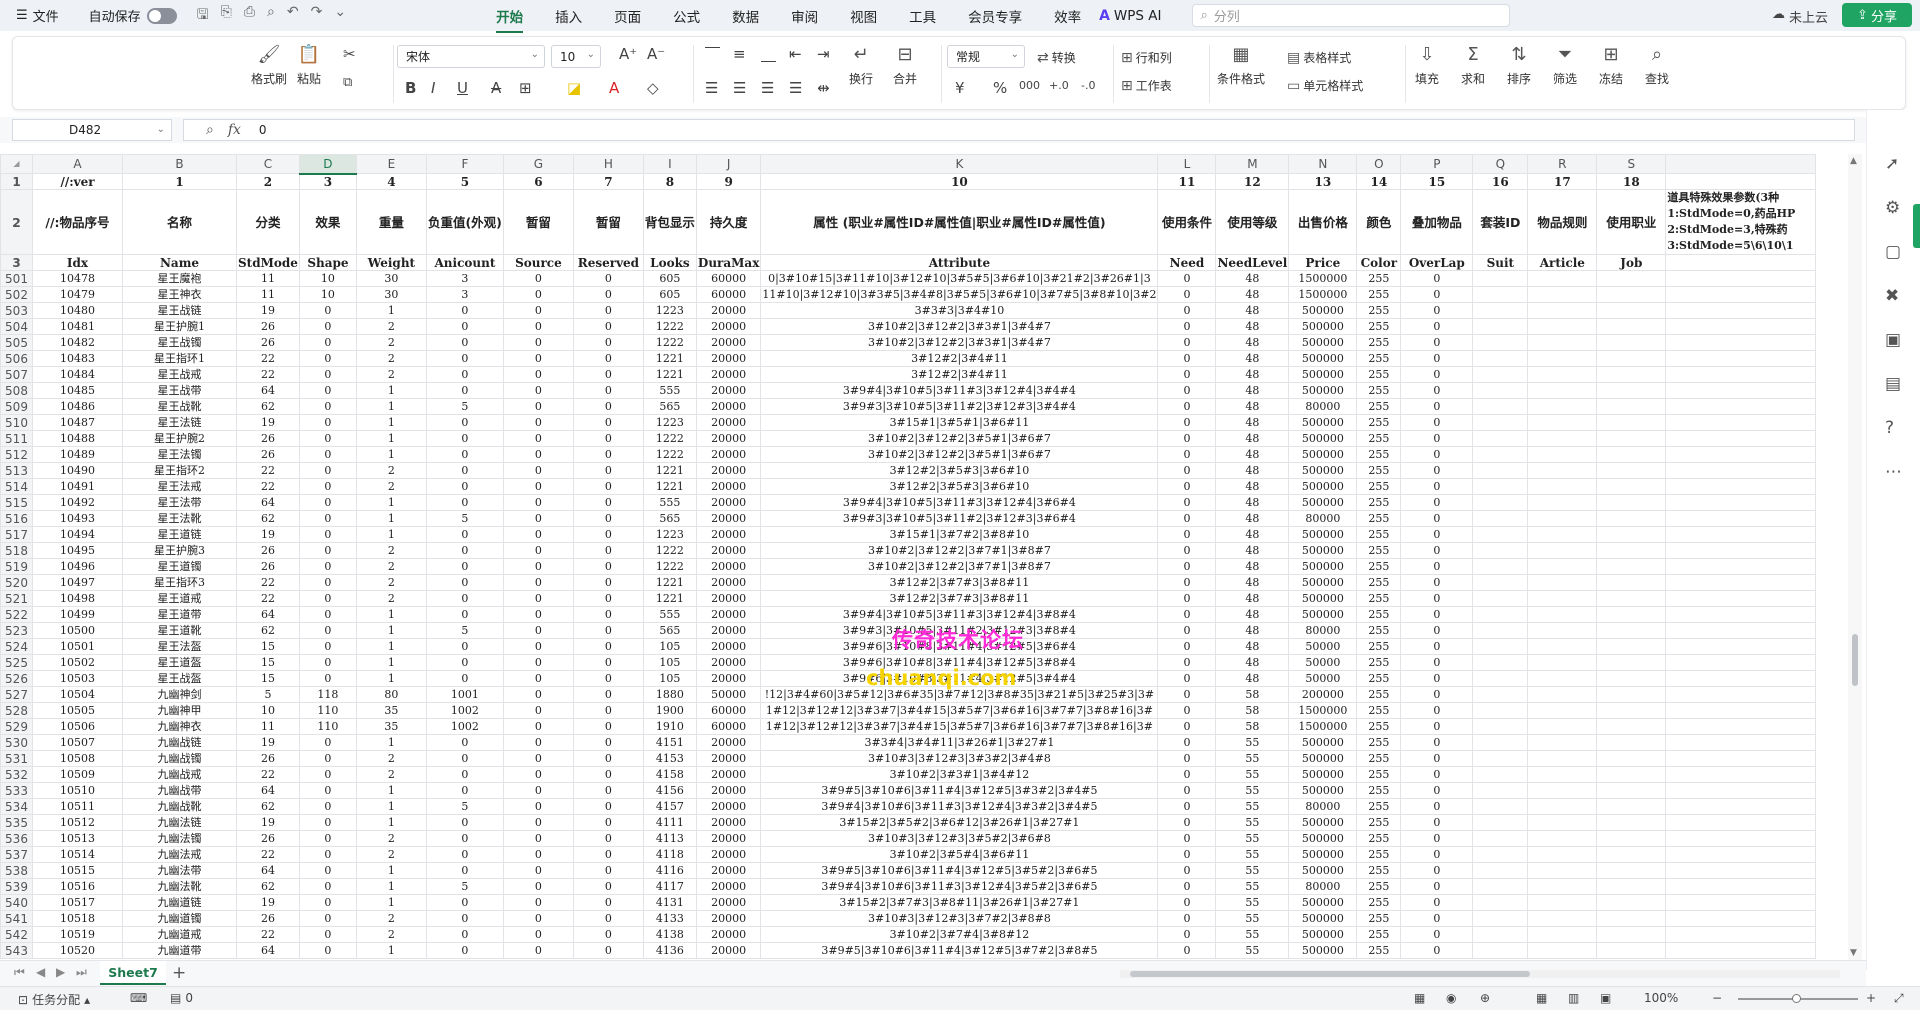 This screenshot has height=1010, width=1920. I want to click on data-cell: 1, so click(391, 886).